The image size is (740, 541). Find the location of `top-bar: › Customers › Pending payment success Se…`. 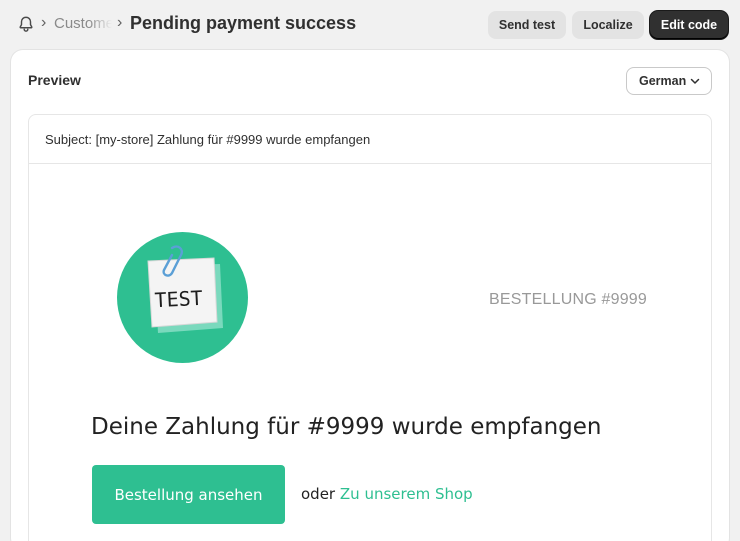

top-bar: › Customers › Pending payment success Se… is located at coordinates (370, 25).